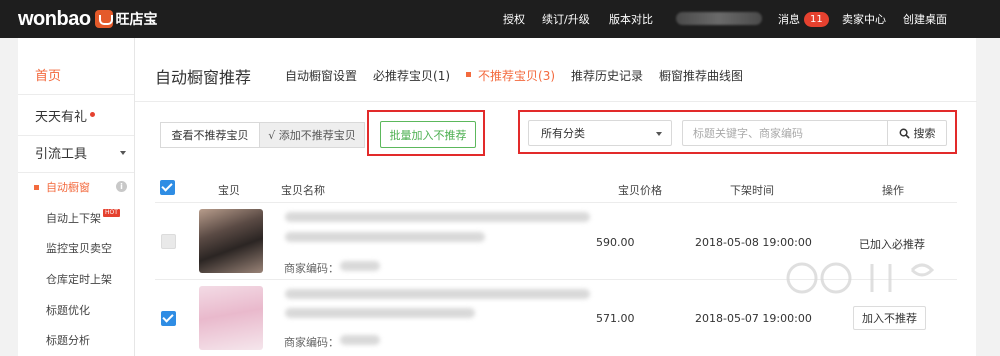  I want to click on sidebar-subitem-label: 自动上下架, so click(73, 218).